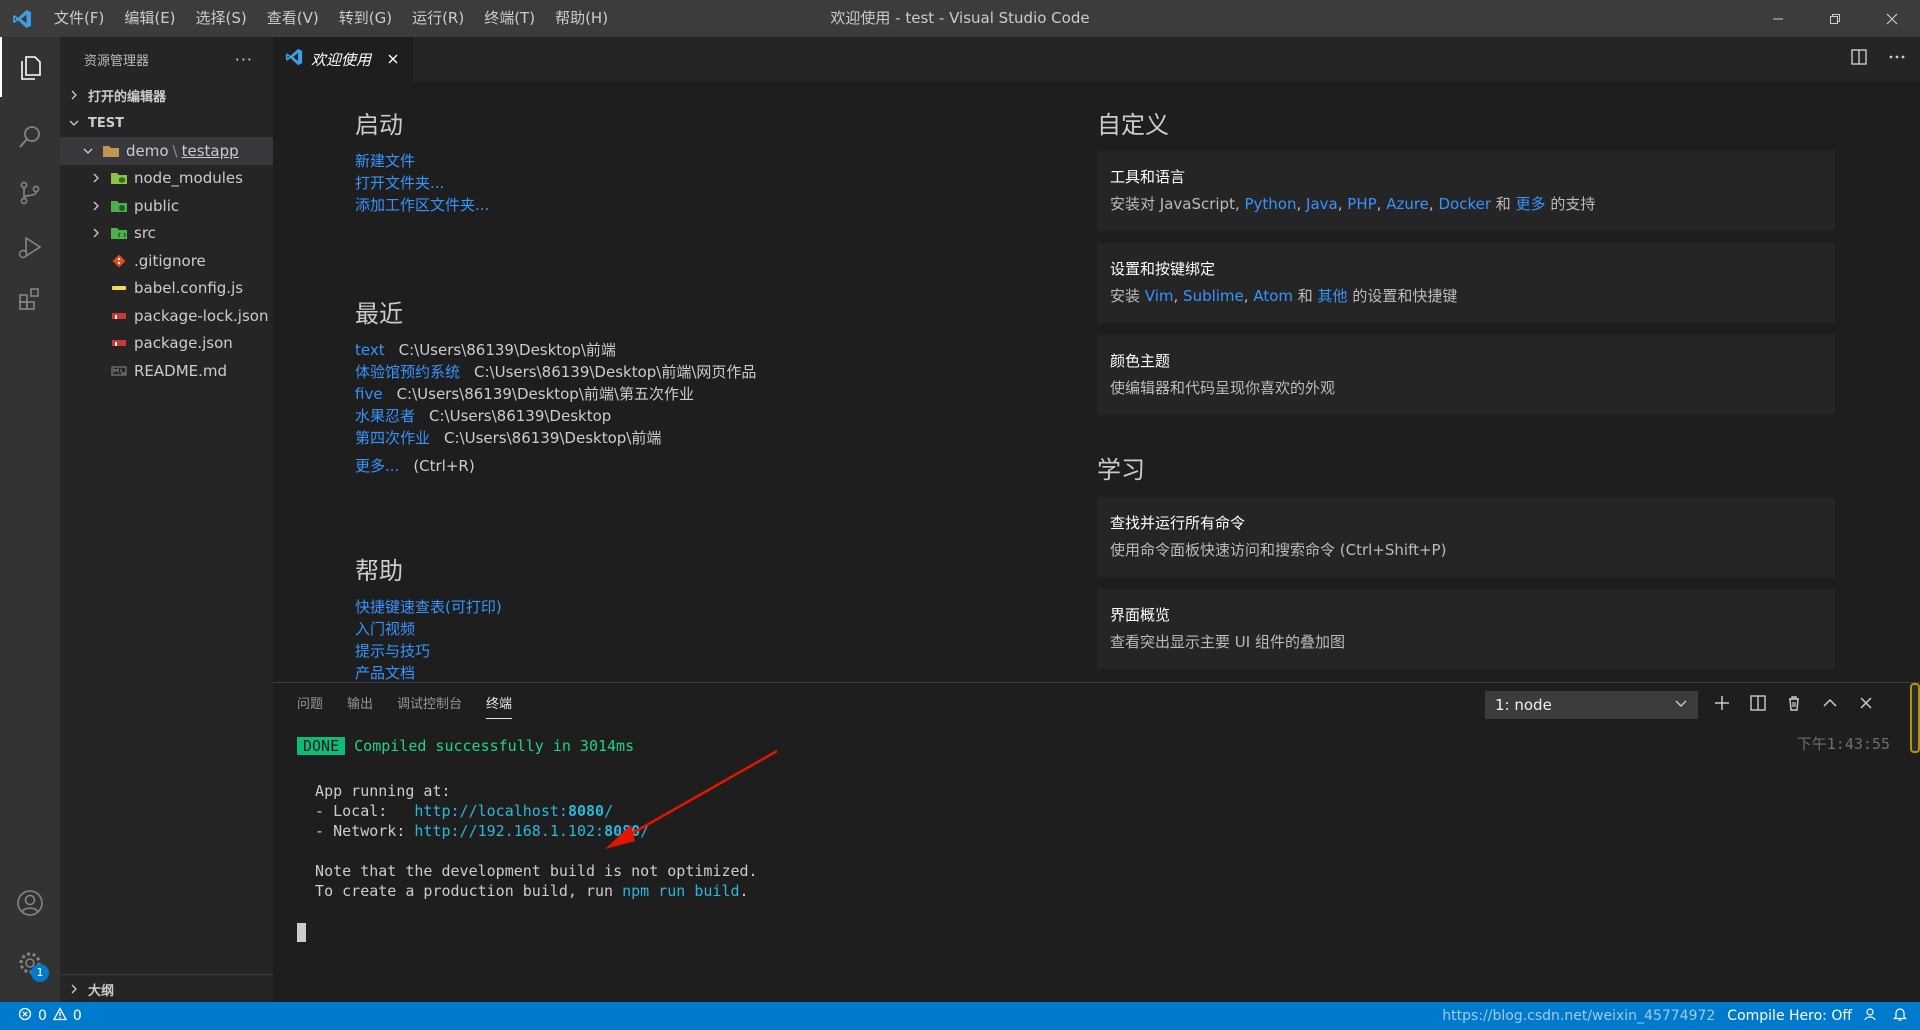  What do you see at coordinates (41, 1016) in the screenshot?
I see `problems-status: 0 0` at bounding box center [41, 1016].